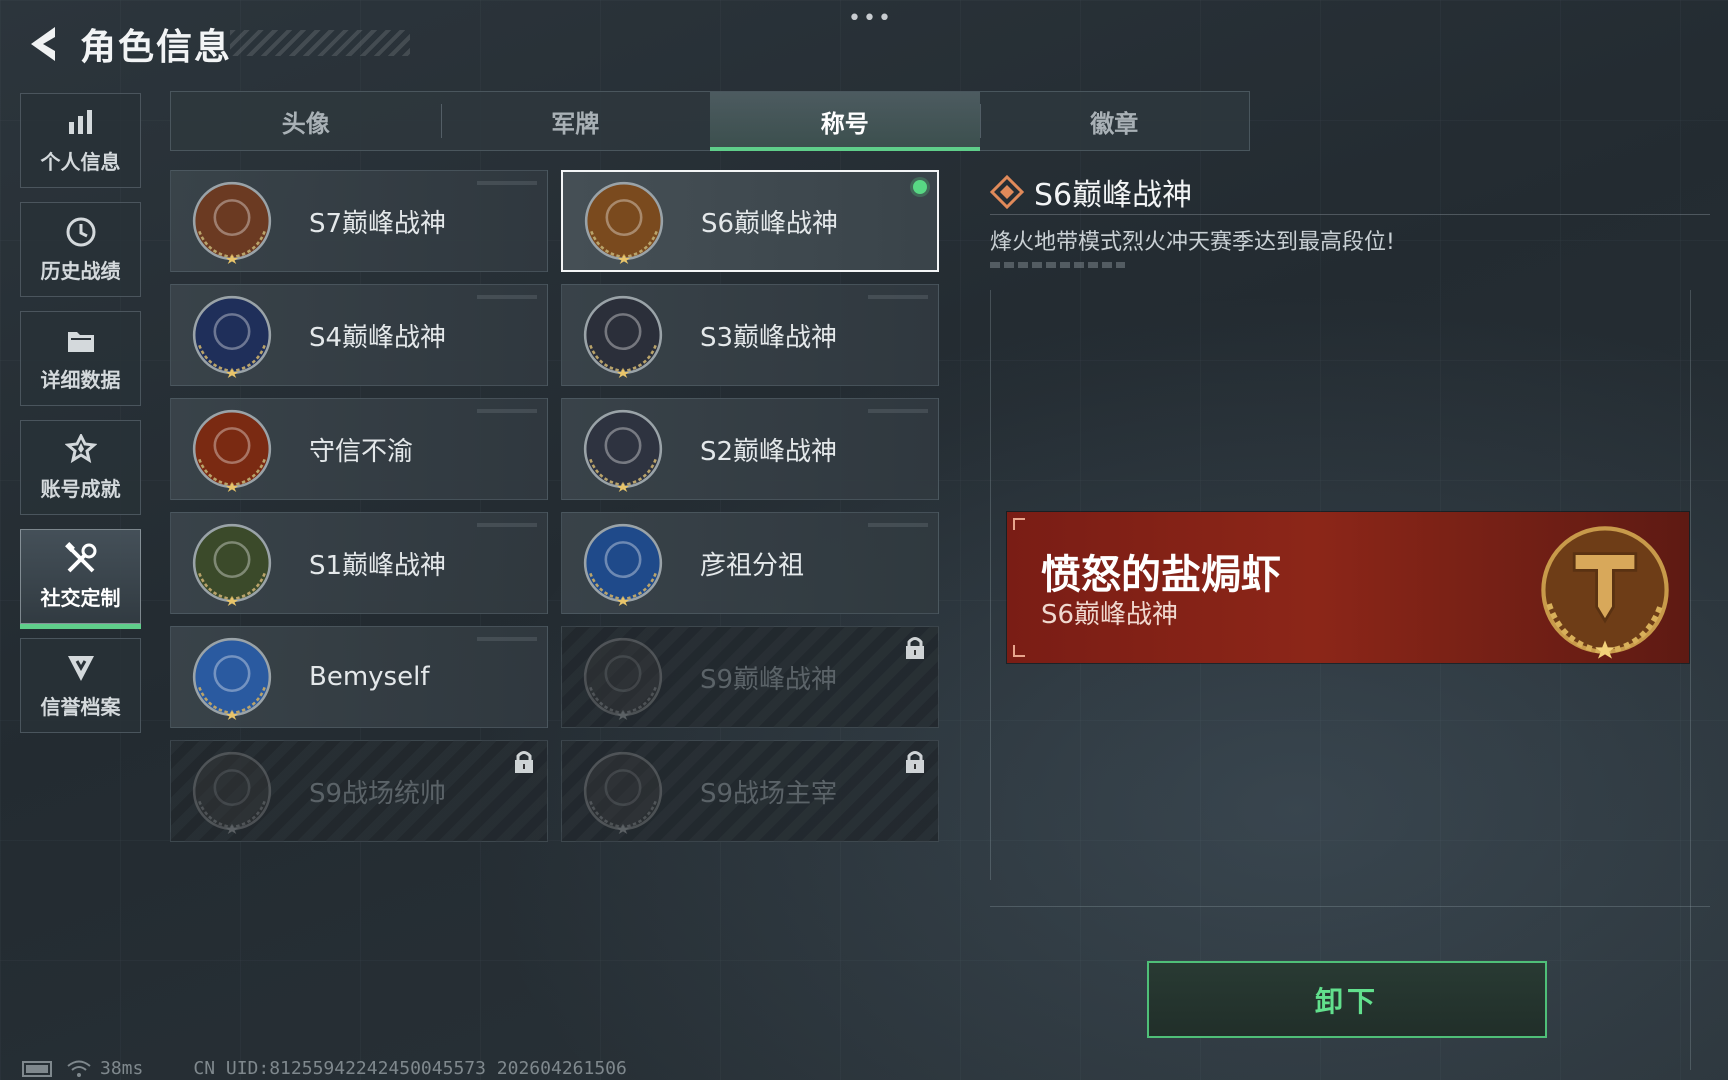 This screenshot has width=1728, height=1080. Describe the element at coordinates (1192, 242) in the screenshot. I see `detail-description: 烽火地带模式烈火冲天赛季达到最高段位!` at that location.